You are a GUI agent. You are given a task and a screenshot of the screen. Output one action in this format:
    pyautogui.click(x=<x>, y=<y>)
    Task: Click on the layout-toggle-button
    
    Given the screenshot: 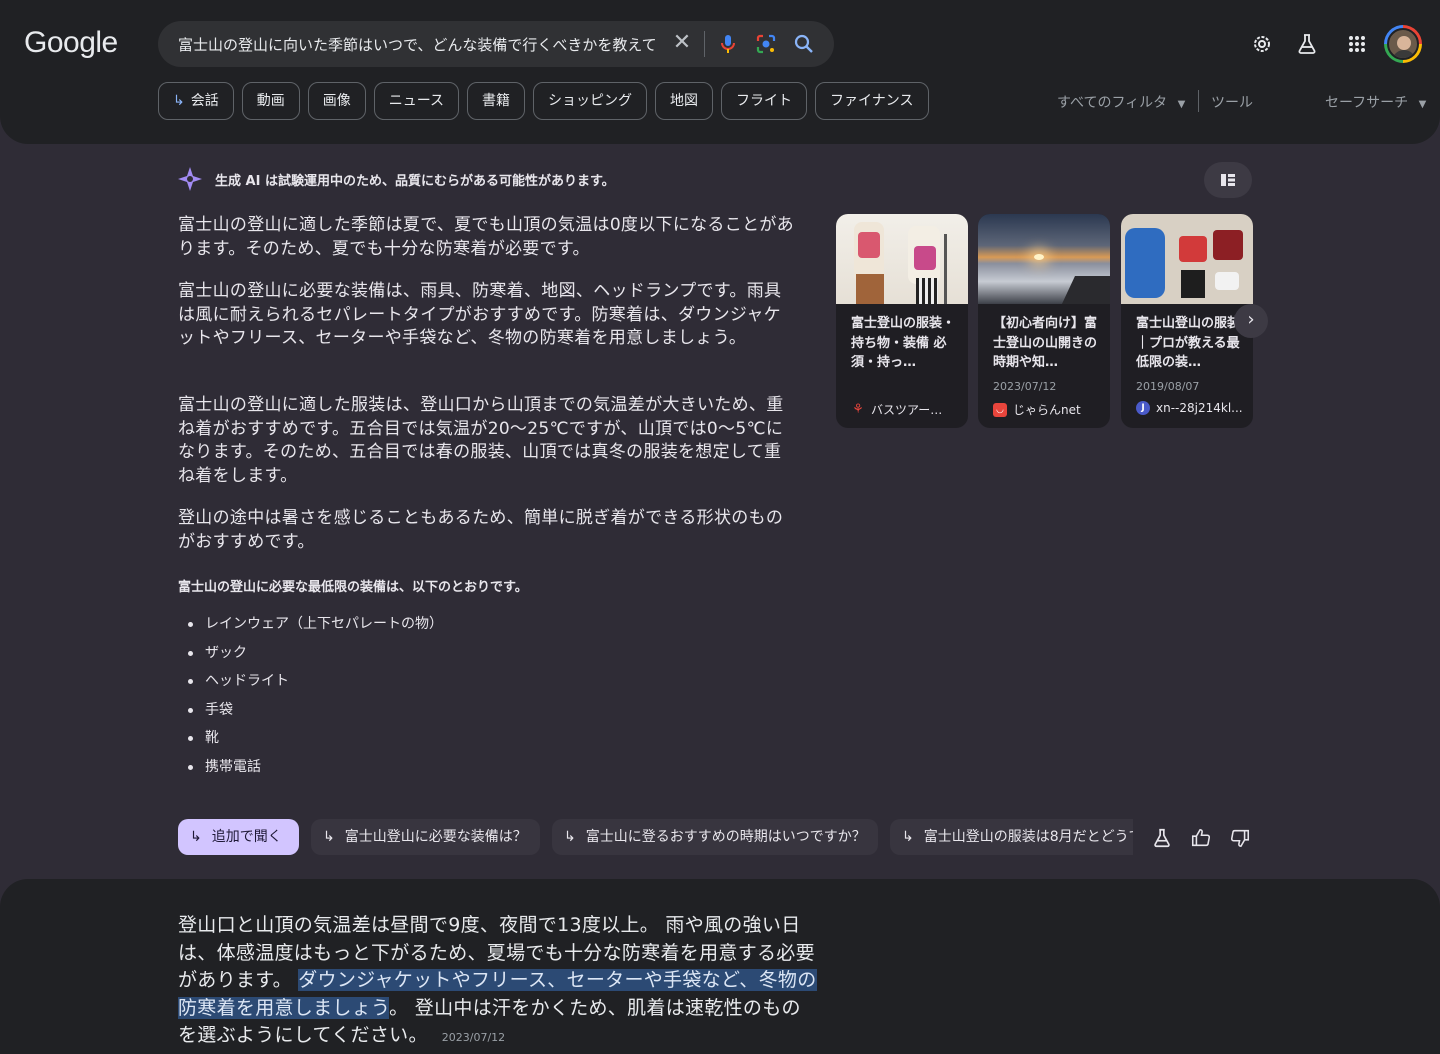 What is the action you would take?
    pyautogui.click(x=1228, y=180)
    